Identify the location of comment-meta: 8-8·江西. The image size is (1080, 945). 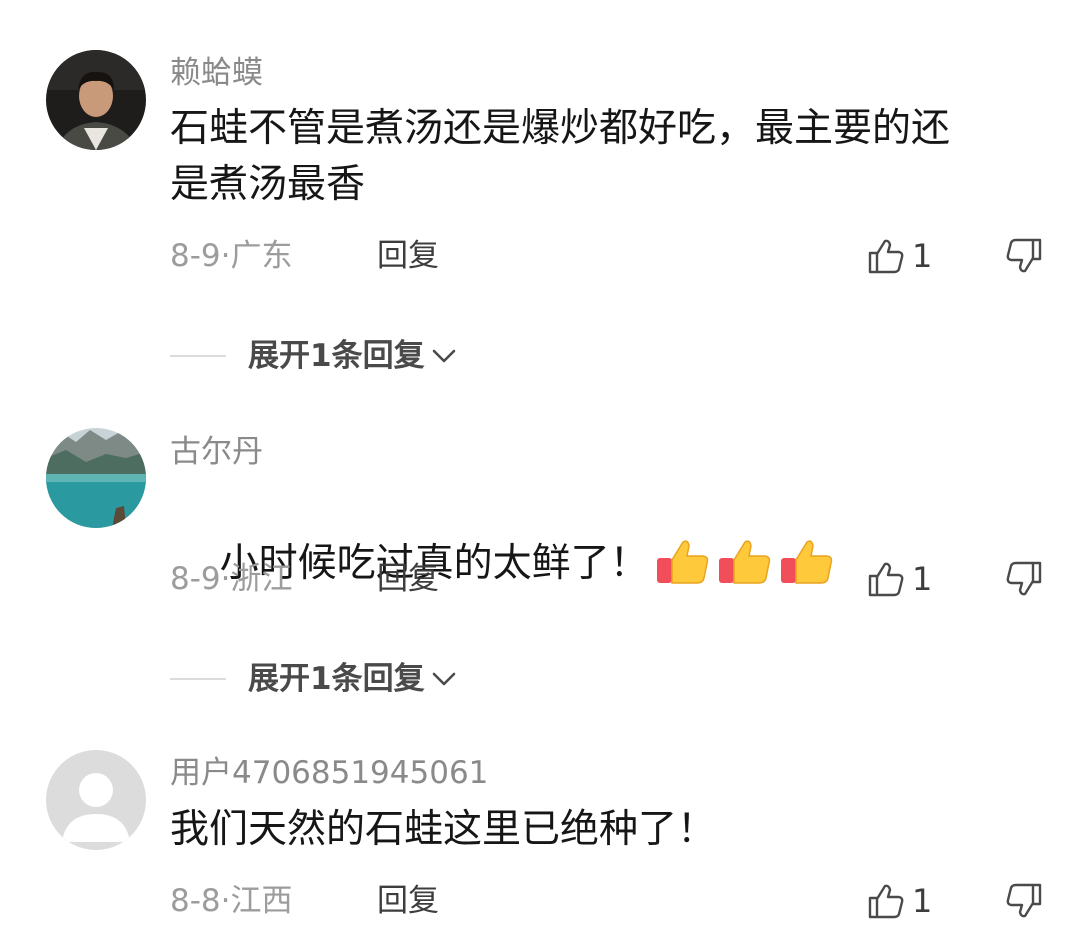
(231, 901).